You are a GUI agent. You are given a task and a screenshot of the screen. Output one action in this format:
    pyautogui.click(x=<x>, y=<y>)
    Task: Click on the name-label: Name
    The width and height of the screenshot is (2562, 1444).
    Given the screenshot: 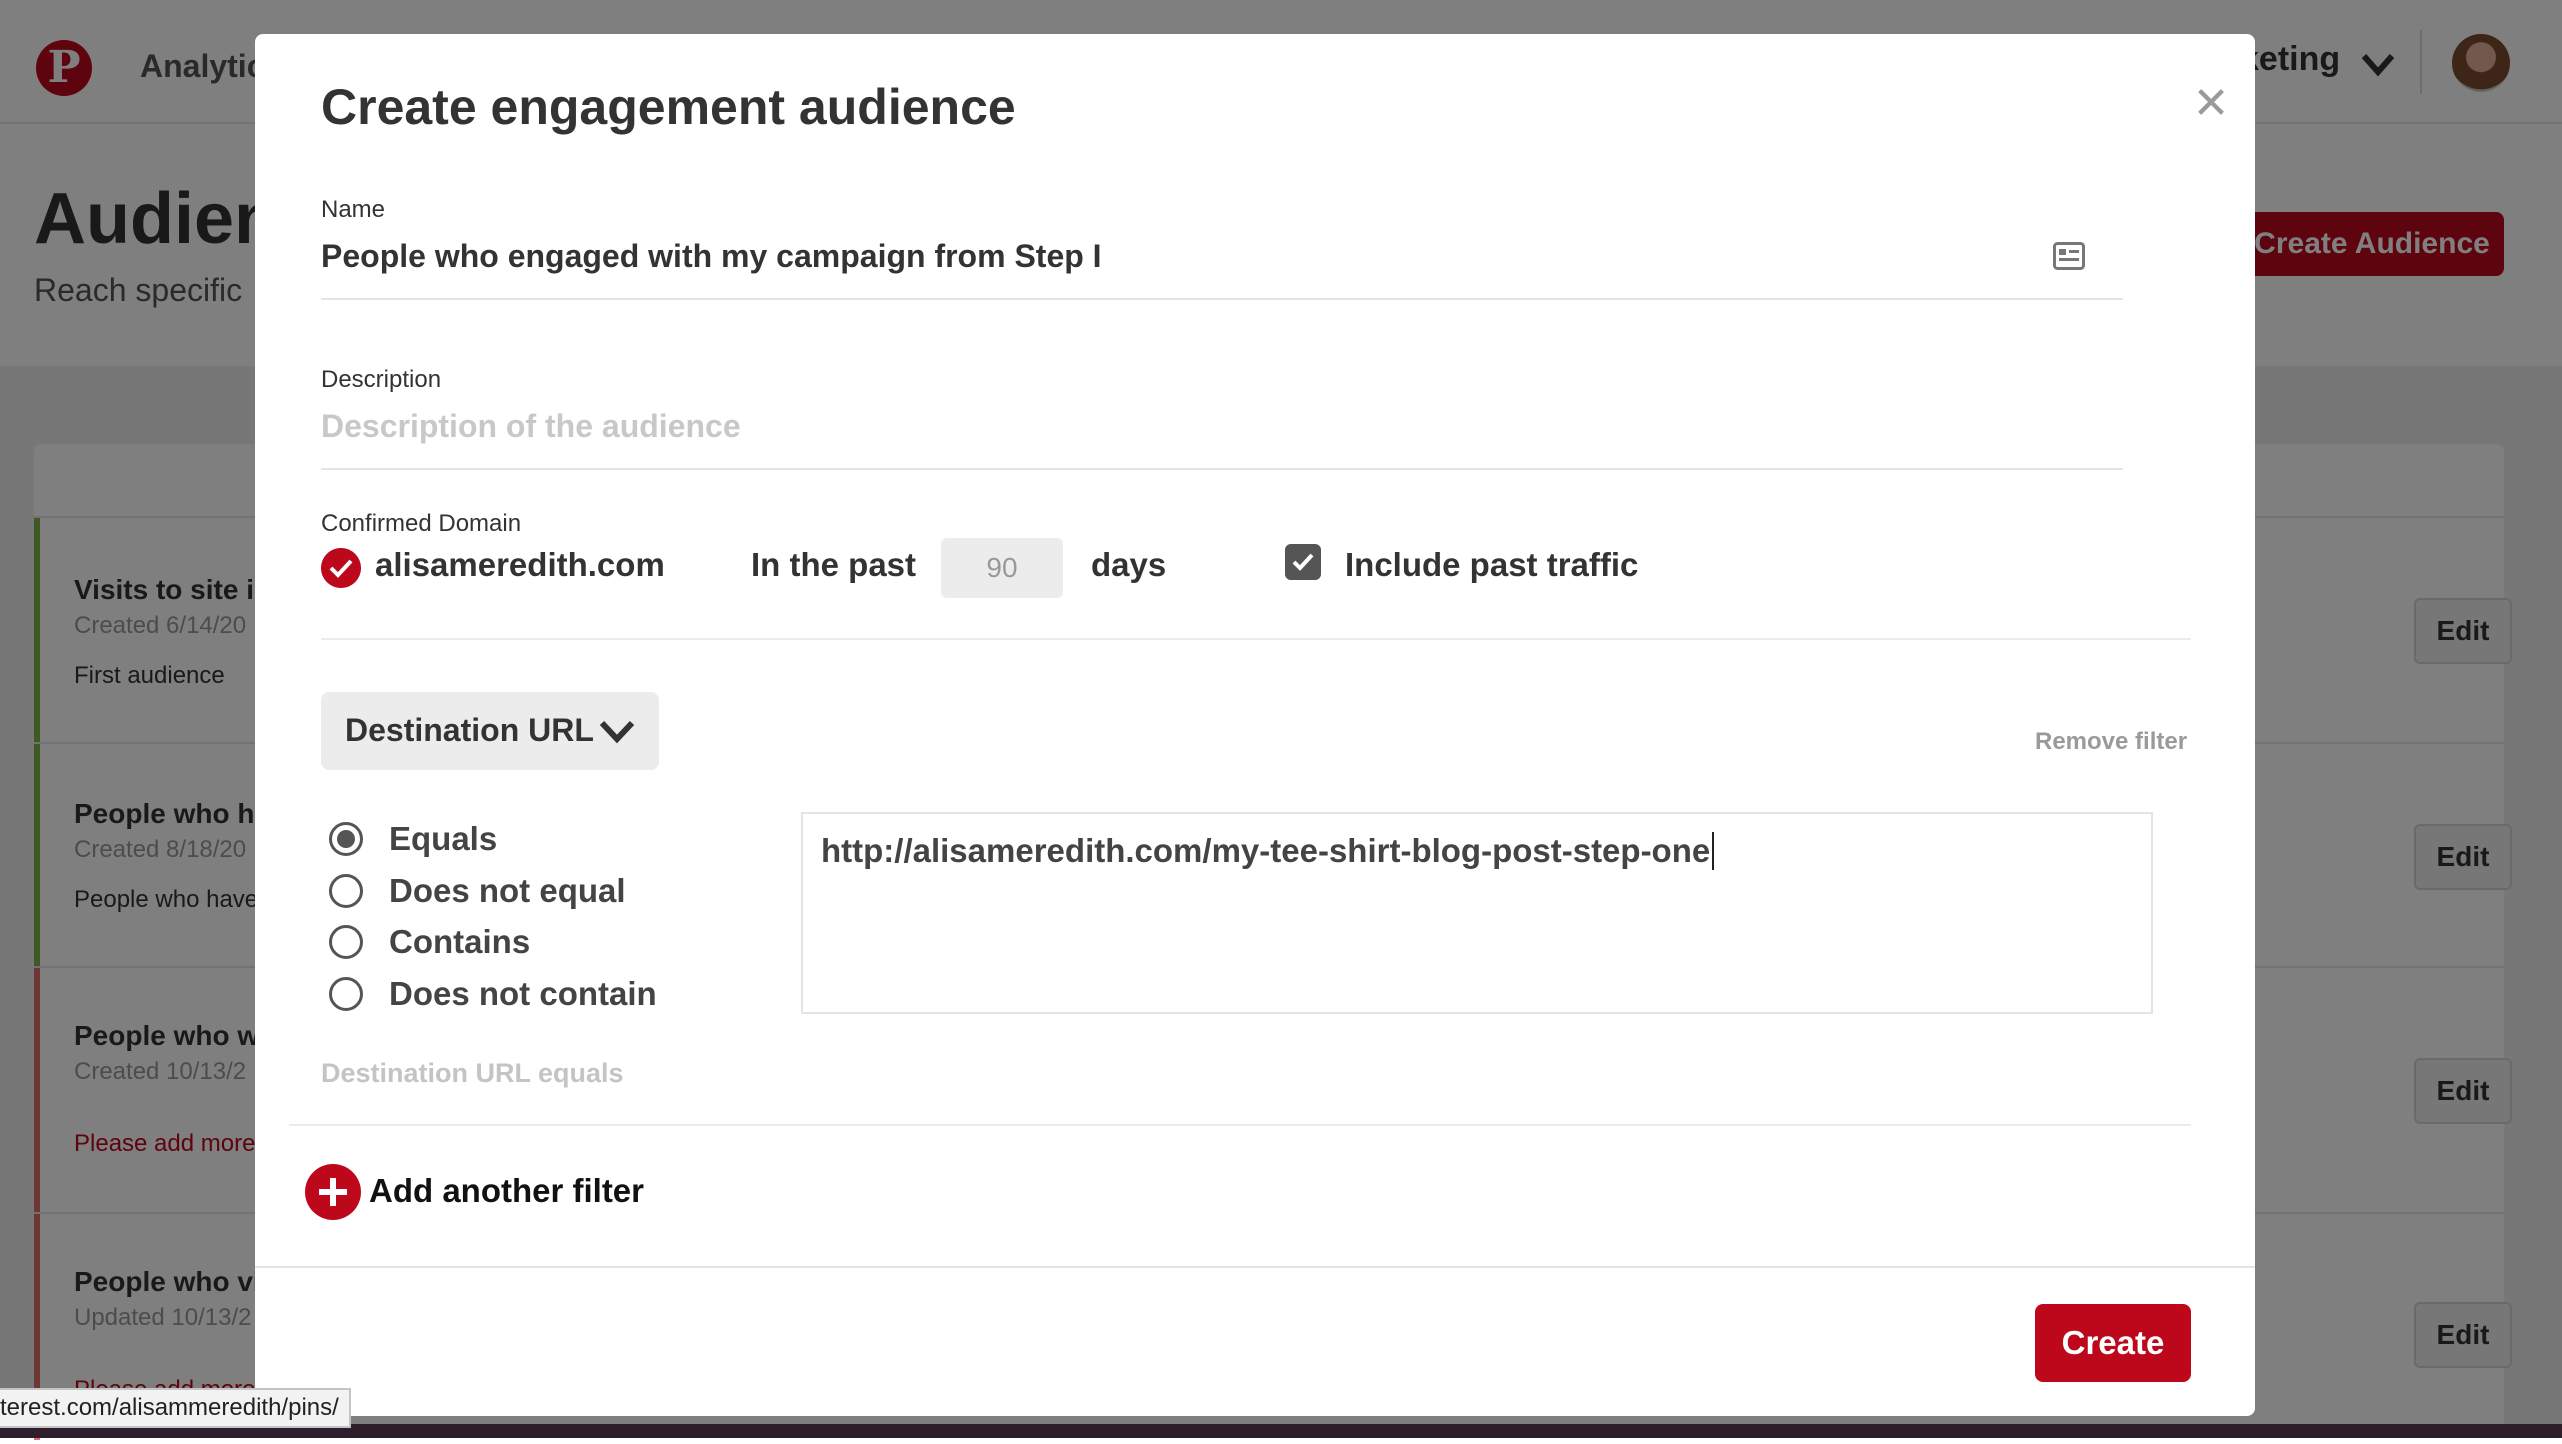 What is the action you would take?
    pyautogui.click(x=353, y=209)
    